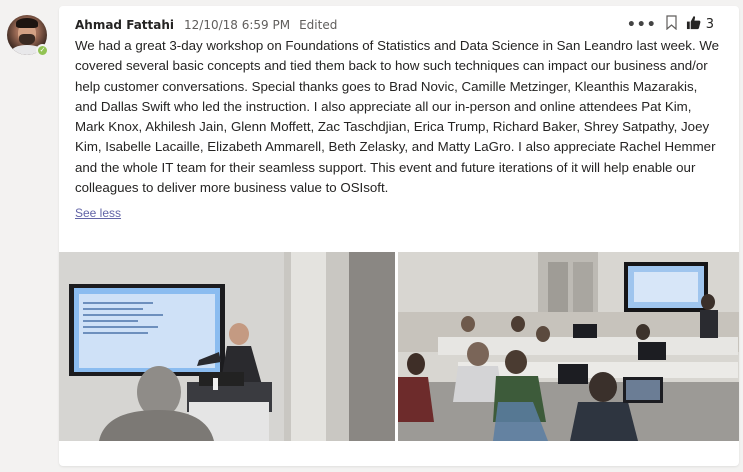 The height and width of the screenshot is (472, 743). I want to click on presence-available-icon: ✓, so click(42, 50).